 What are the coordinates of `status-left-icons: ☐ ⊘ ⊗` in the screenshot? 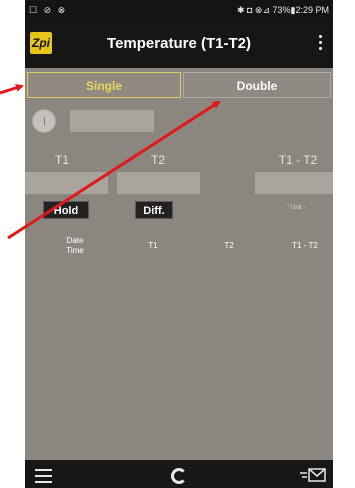 It's located at (48, 10).